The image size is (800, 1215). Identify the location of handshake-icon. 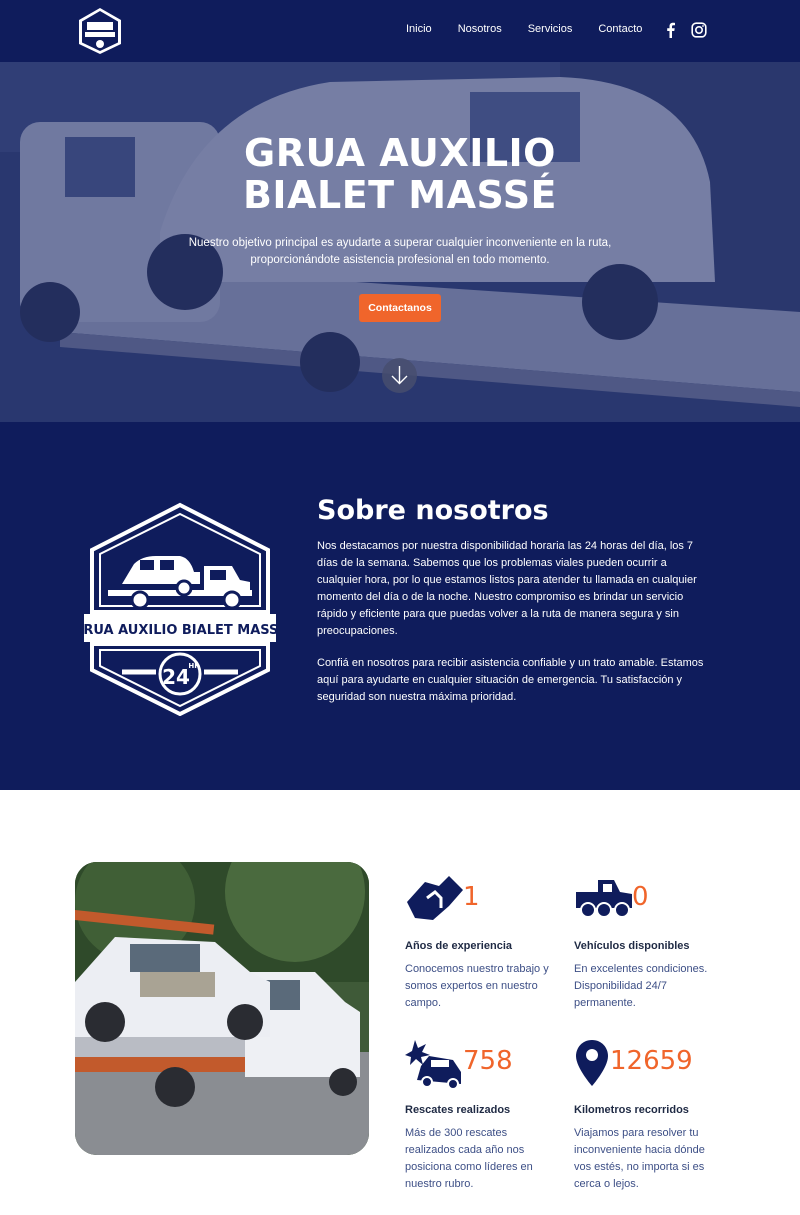
(435, 898).